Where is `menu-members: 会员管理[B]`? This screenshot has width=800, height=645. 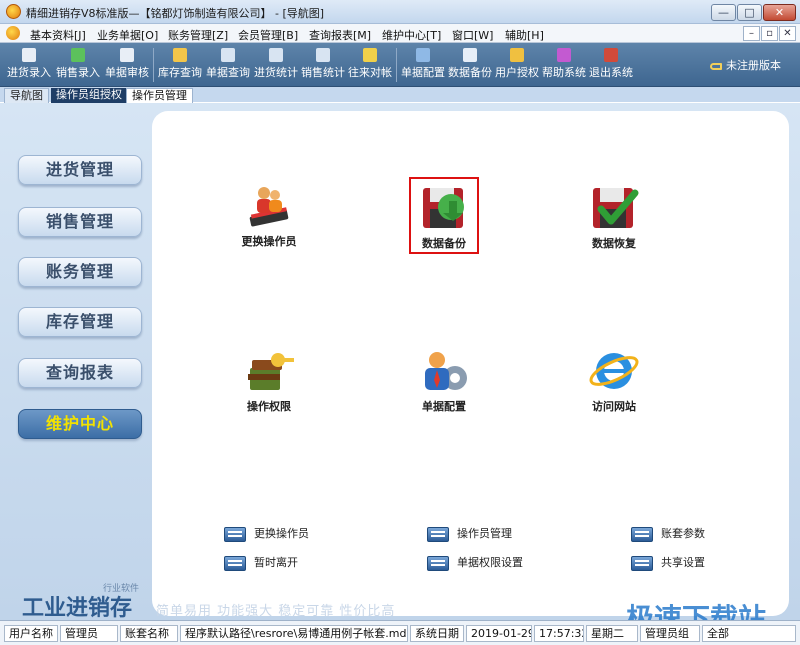
menu-members: 会员管理[B] is located at coordinates (268, 35).